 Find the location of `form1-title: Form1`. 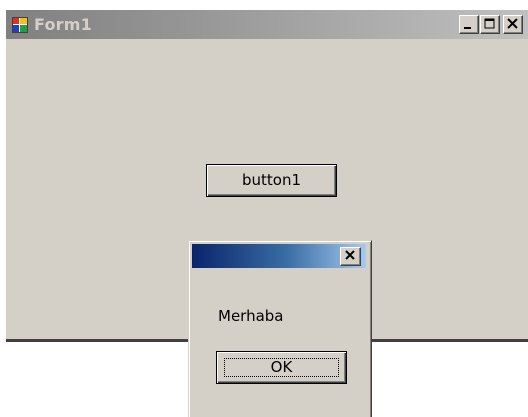

form1-title: Form1 is located at coordinates (63, 24).